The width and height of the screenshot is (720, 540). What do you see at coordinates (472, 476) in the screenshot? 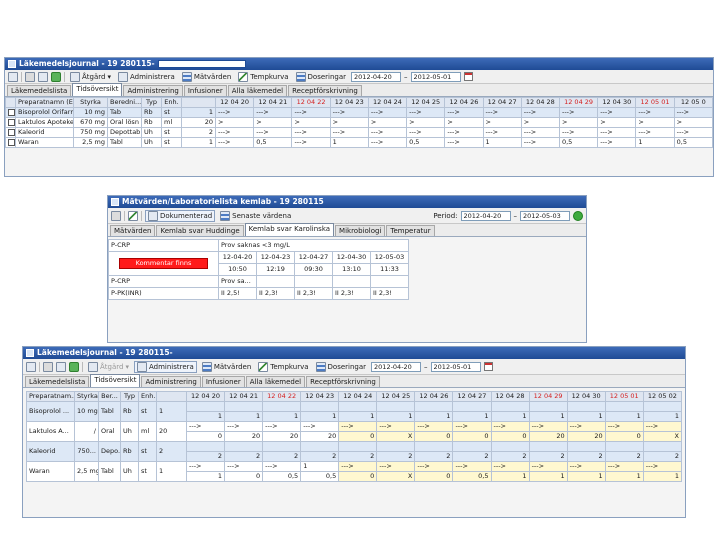
I see `dose-given-cell: 0,5` at bounding box center [472, 476].